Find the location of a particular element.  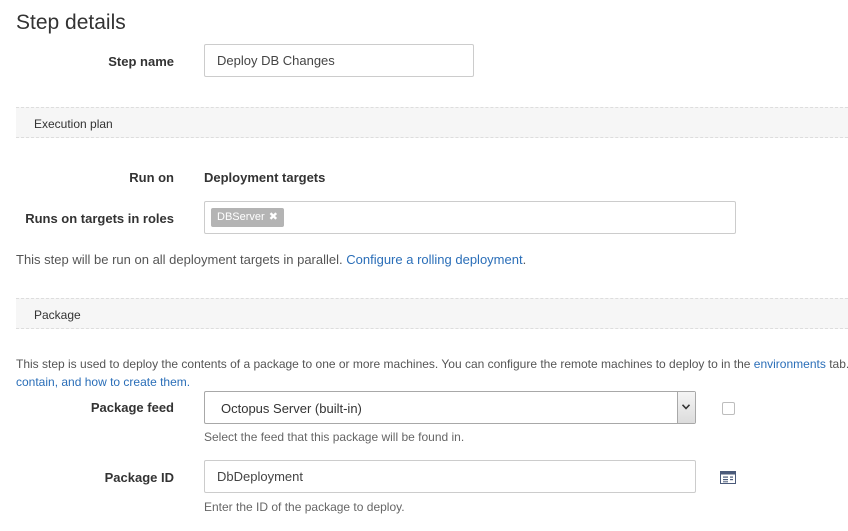

package-id-help: Enter the ID of the package to deploy. is located at coordinates (304, 507).